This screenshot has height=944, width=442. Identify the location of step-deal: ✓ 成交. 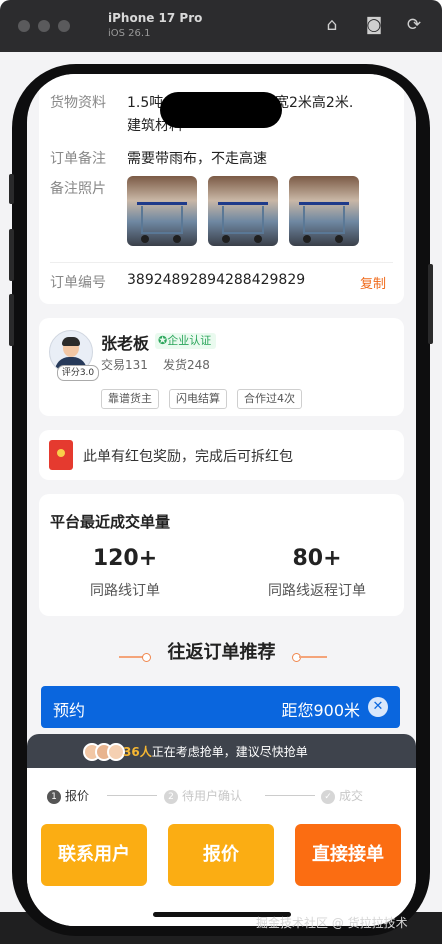
(342, 795).